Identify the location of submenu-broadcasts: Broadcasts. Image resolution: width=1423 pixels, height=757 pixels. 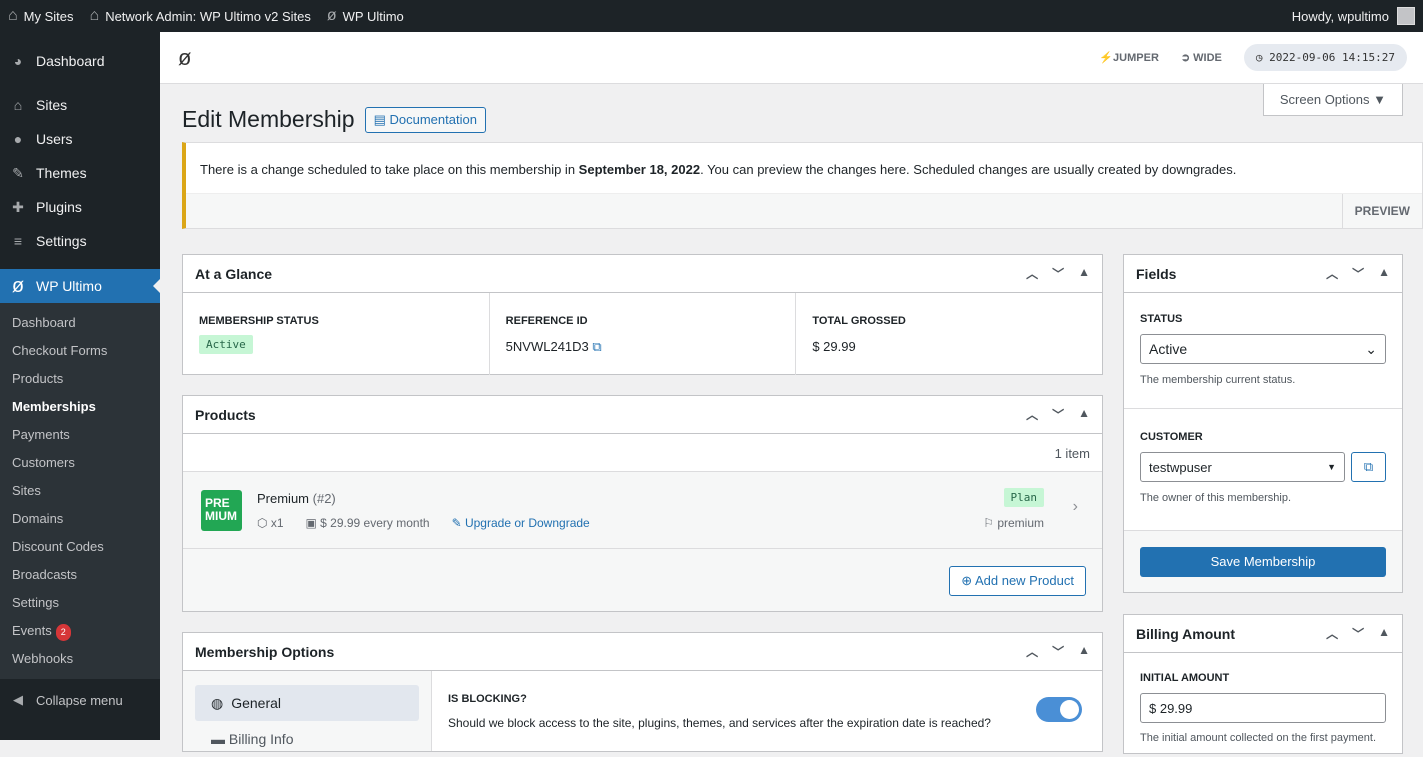
(80, 575).